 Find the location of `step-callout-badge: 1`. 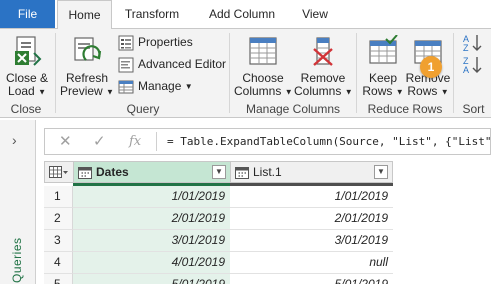

step-callout-badge: 1 is located at coordinates (431, 67).